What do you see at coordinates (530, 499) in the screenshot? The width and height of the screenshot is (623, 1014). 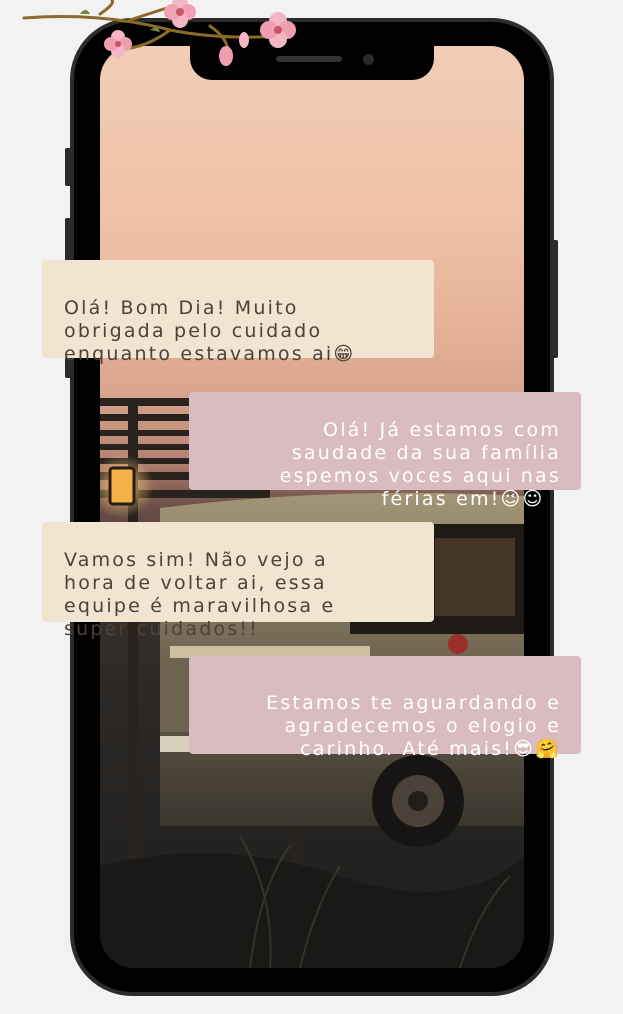 I see `wink-smile-emoji-icon: 😉☺ .` at bounding box center [530, 499].